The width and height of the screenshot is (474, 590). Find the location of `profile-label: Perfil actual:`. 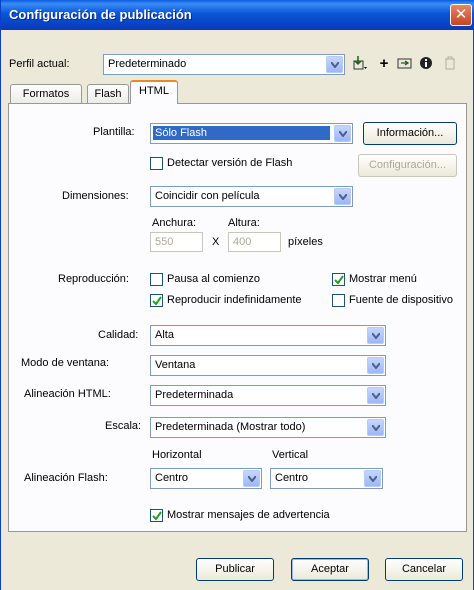

profile-label: Perfil actual: is located at coordinates (39, 64).